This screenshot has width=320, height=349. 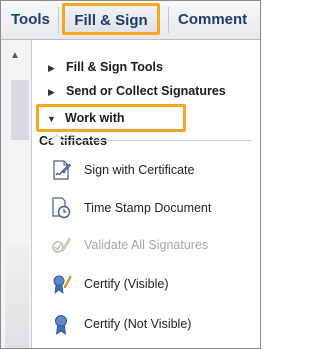 I want to click on item-label: Sign with Certificate, so click(x=139, y=170).